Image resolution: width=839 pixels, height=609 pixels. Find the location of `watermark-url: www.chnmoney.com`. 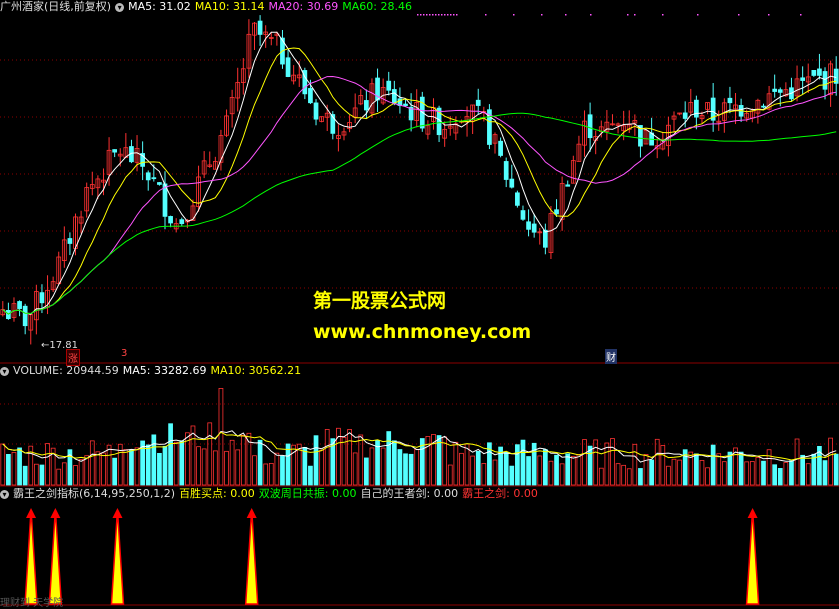

watermark-url: www.chnmoney.com is located at coordinates (422, 332).